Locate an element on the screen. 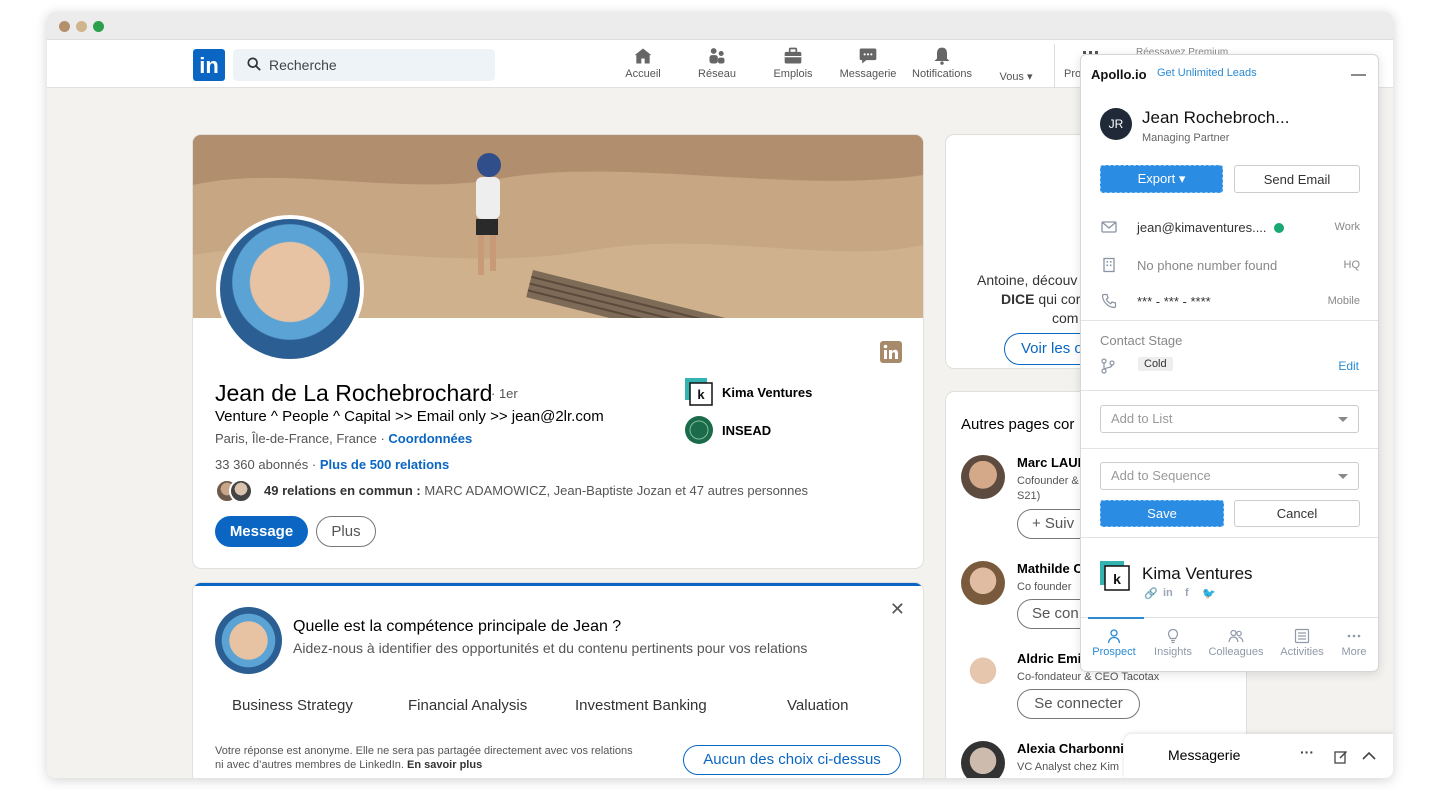  briefcase-icon is located at coordinates (793, 55).